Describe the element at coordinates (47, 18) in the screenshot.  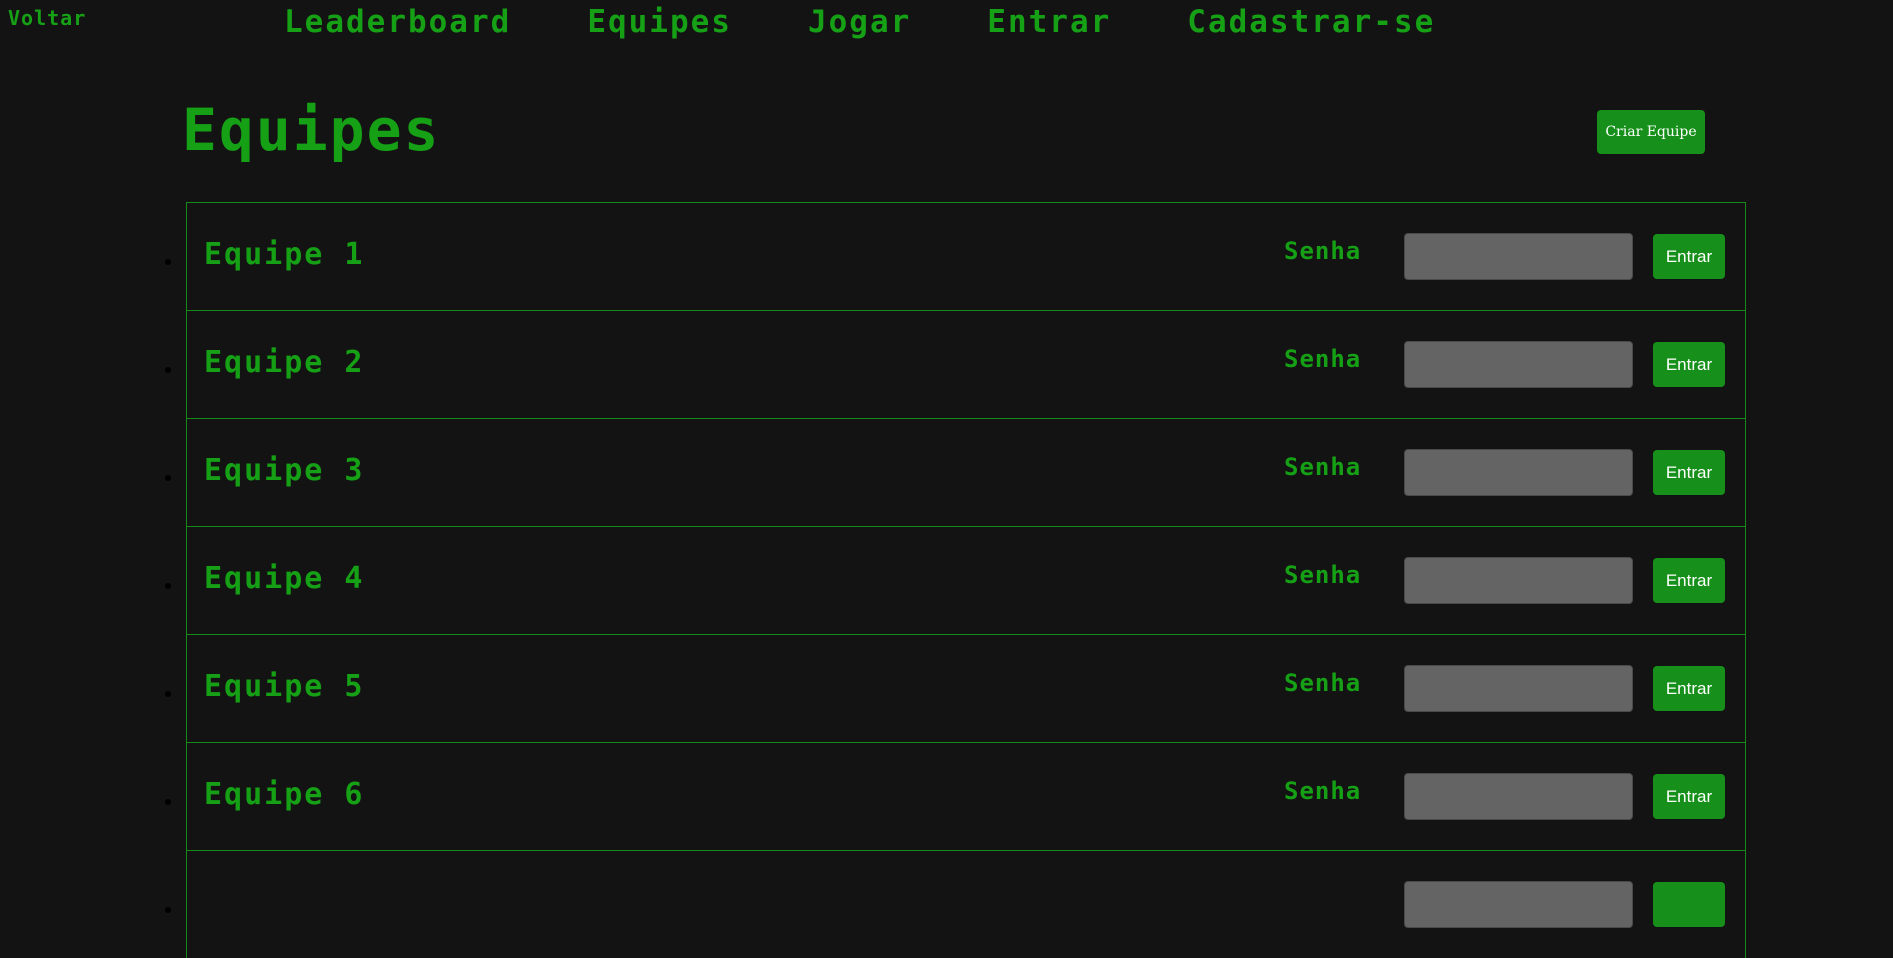
I see `back-link: Voltar` at that location.